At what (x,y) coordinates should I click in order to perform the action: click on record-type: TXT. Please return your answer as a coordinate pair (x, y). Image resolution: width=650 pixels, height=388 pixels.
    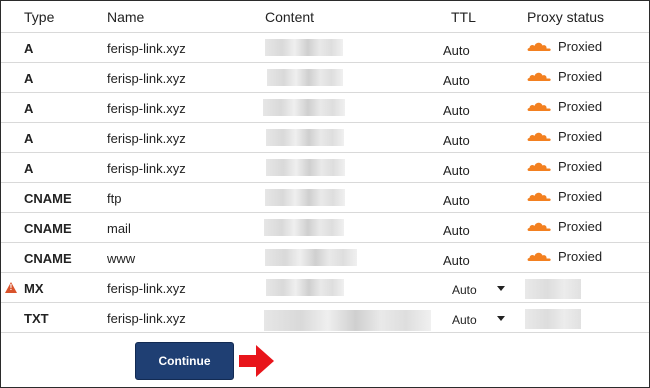
    Looking at the image, I should click on (36, 318).